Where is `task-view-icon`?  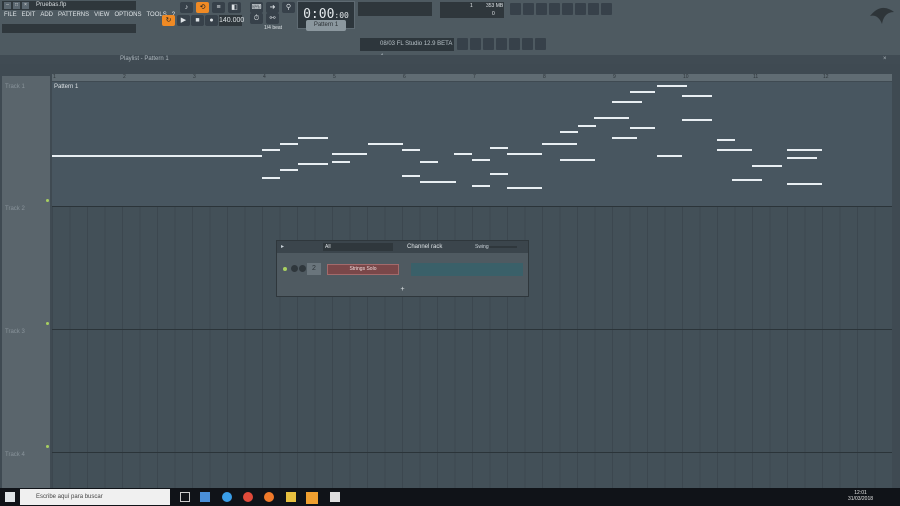 task-view-icon is located at coordinates (185, 497).